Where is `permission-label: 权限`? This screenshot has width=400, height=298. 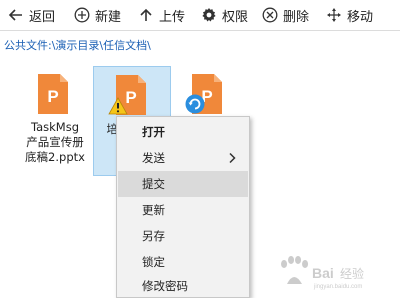 permission-label: 权限 is located at coordinates (235, 17).